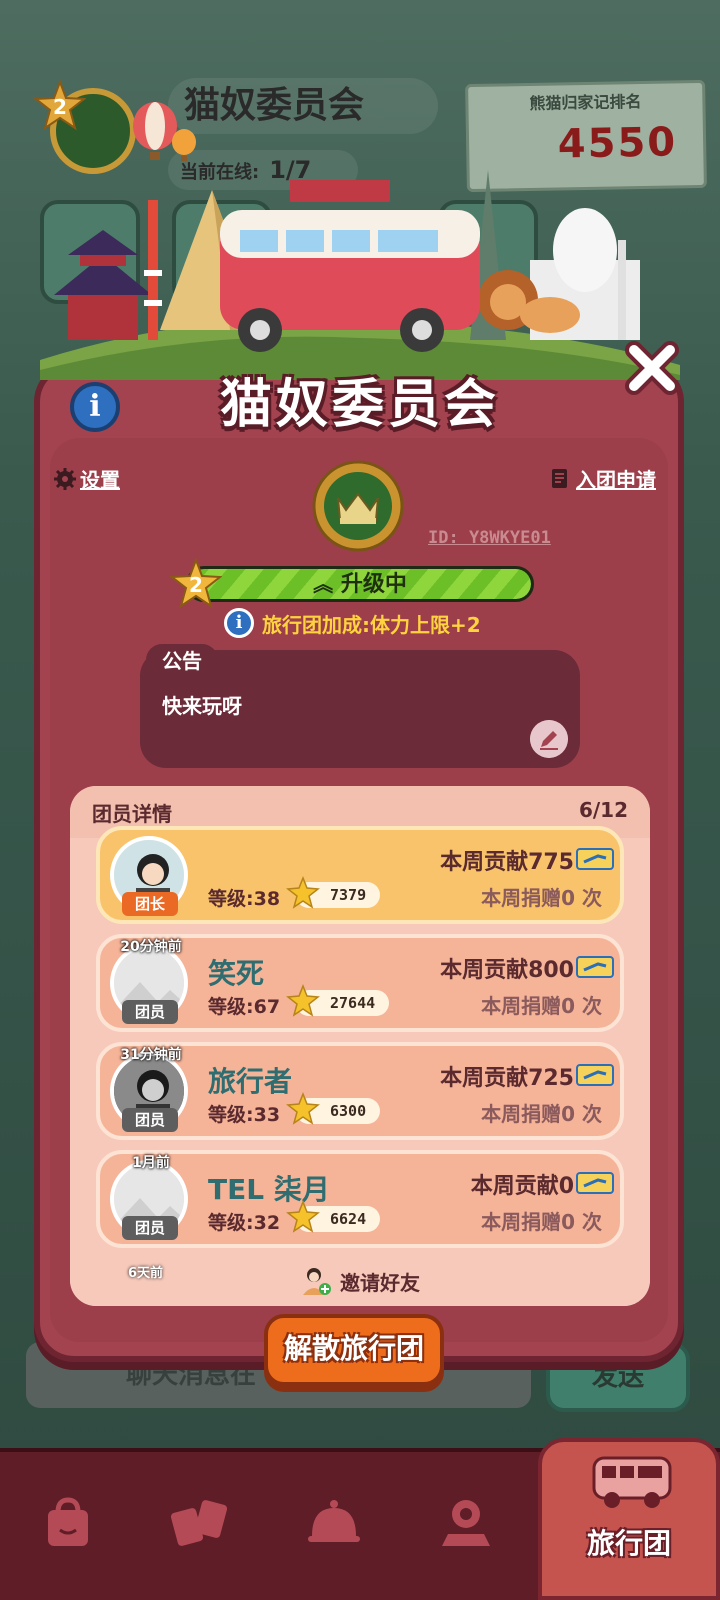 The height and width of the screenshot is (1600, 720). What do you see at coordinates (585, 102) in the screenshot?
I see `rank-label: 熊猫归家记排名` at bounding box center [585, 102].